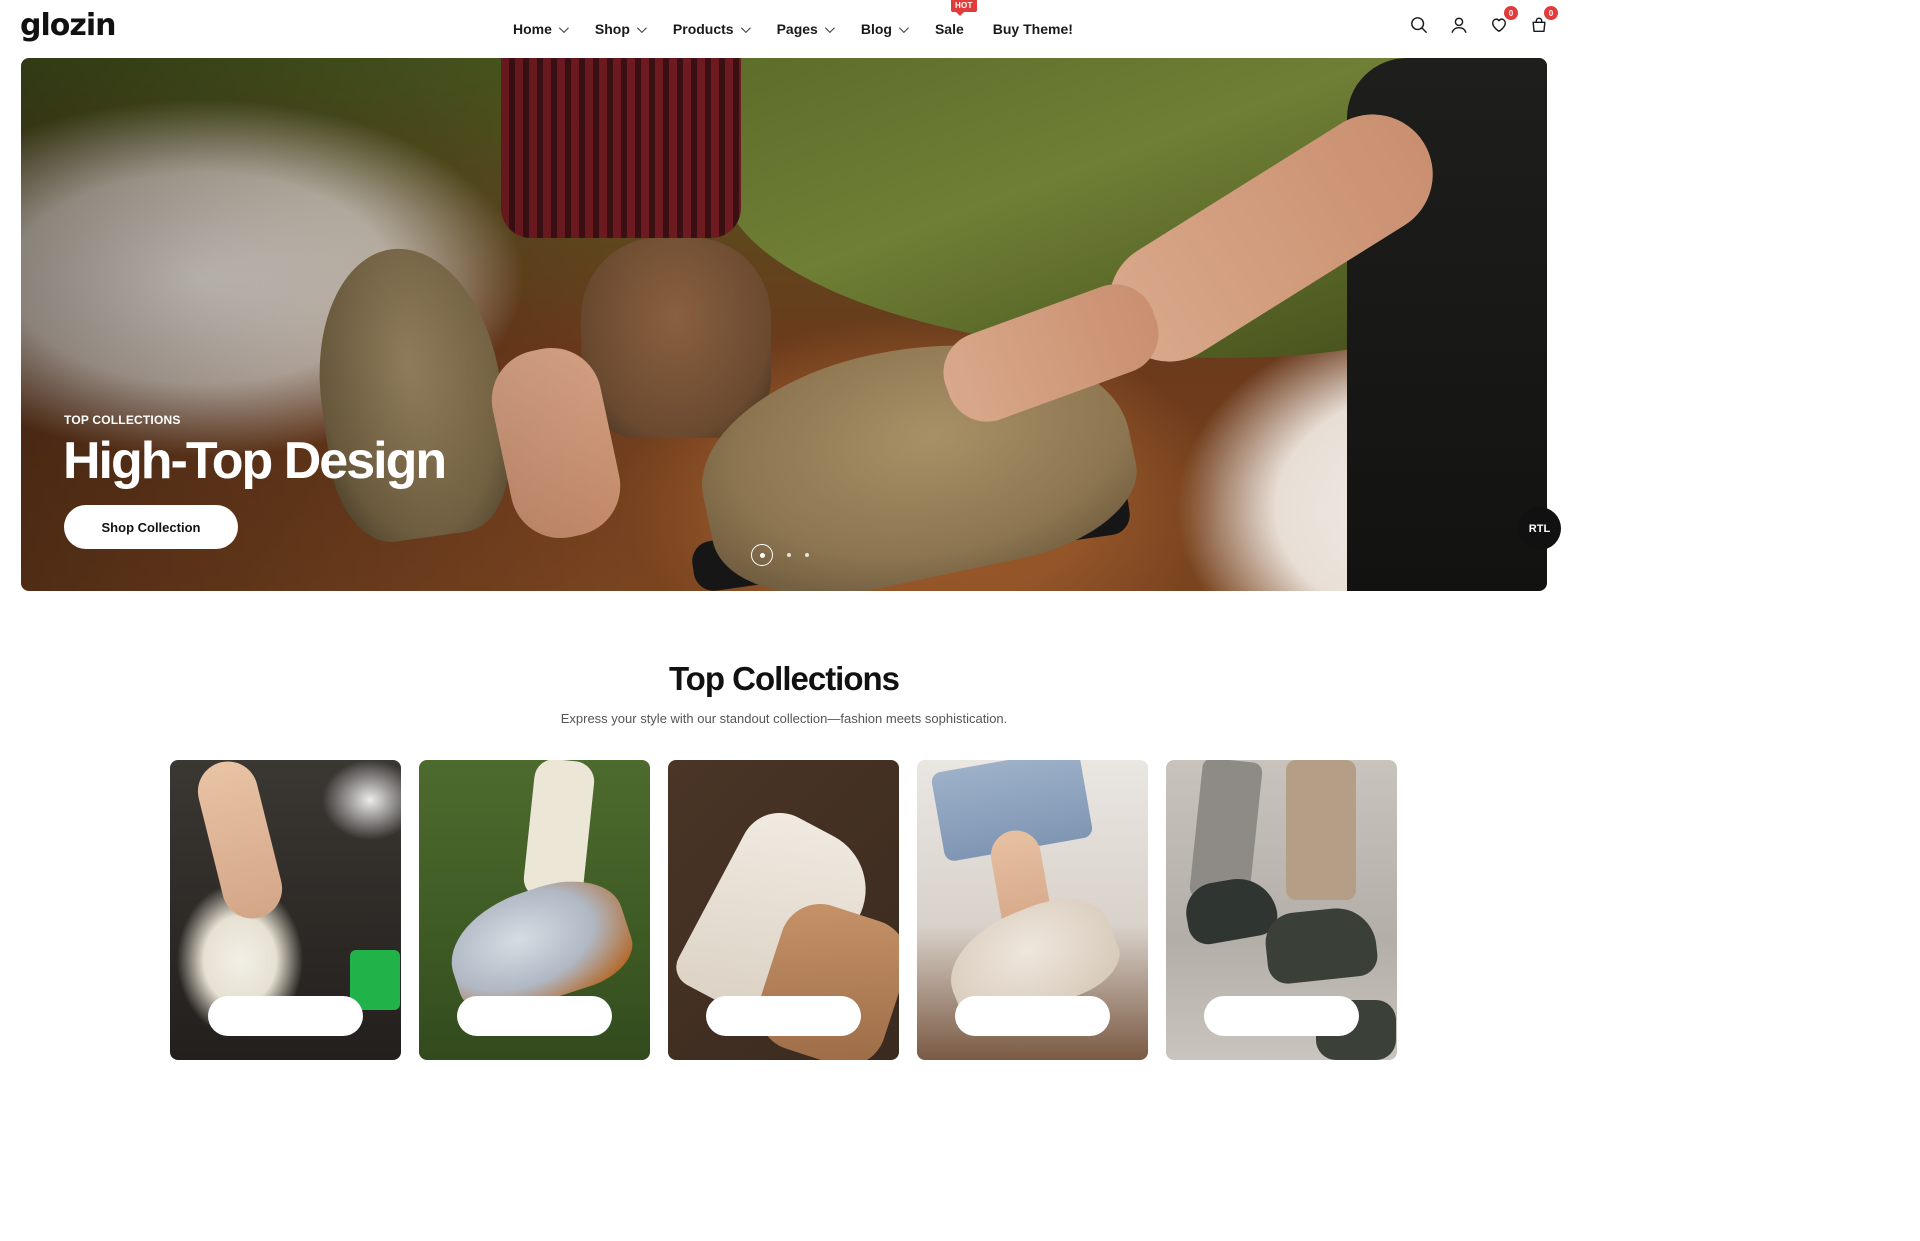 The width and height of the screenshot is (1920, 1241). I want to click on nav-item-shop: Shop, so click(620, 29).